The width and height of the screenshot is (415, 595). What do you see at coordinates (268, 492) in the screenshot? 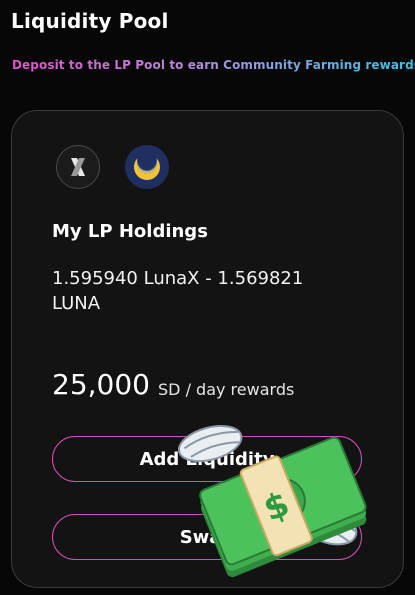
I see `money-with-wings-icon: $` at bounding box center [268, 492].